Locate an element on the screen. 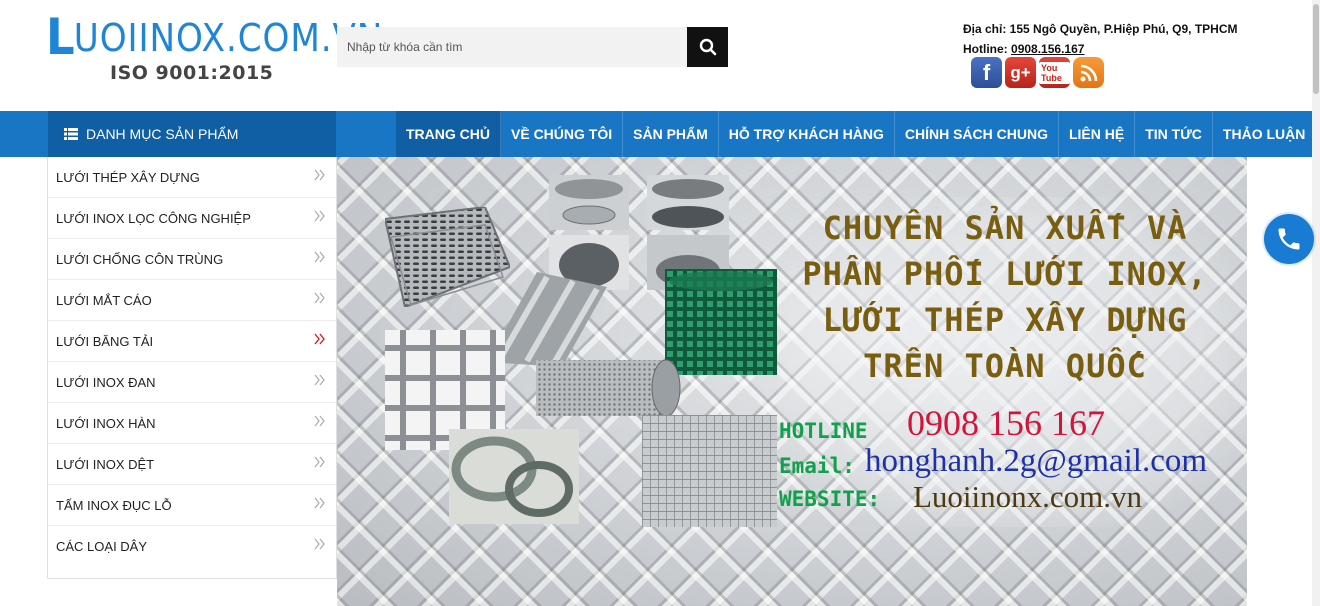 The image size is (1320, 606). nav-news: TIN TỨC is located at coordinates (1174, 134).